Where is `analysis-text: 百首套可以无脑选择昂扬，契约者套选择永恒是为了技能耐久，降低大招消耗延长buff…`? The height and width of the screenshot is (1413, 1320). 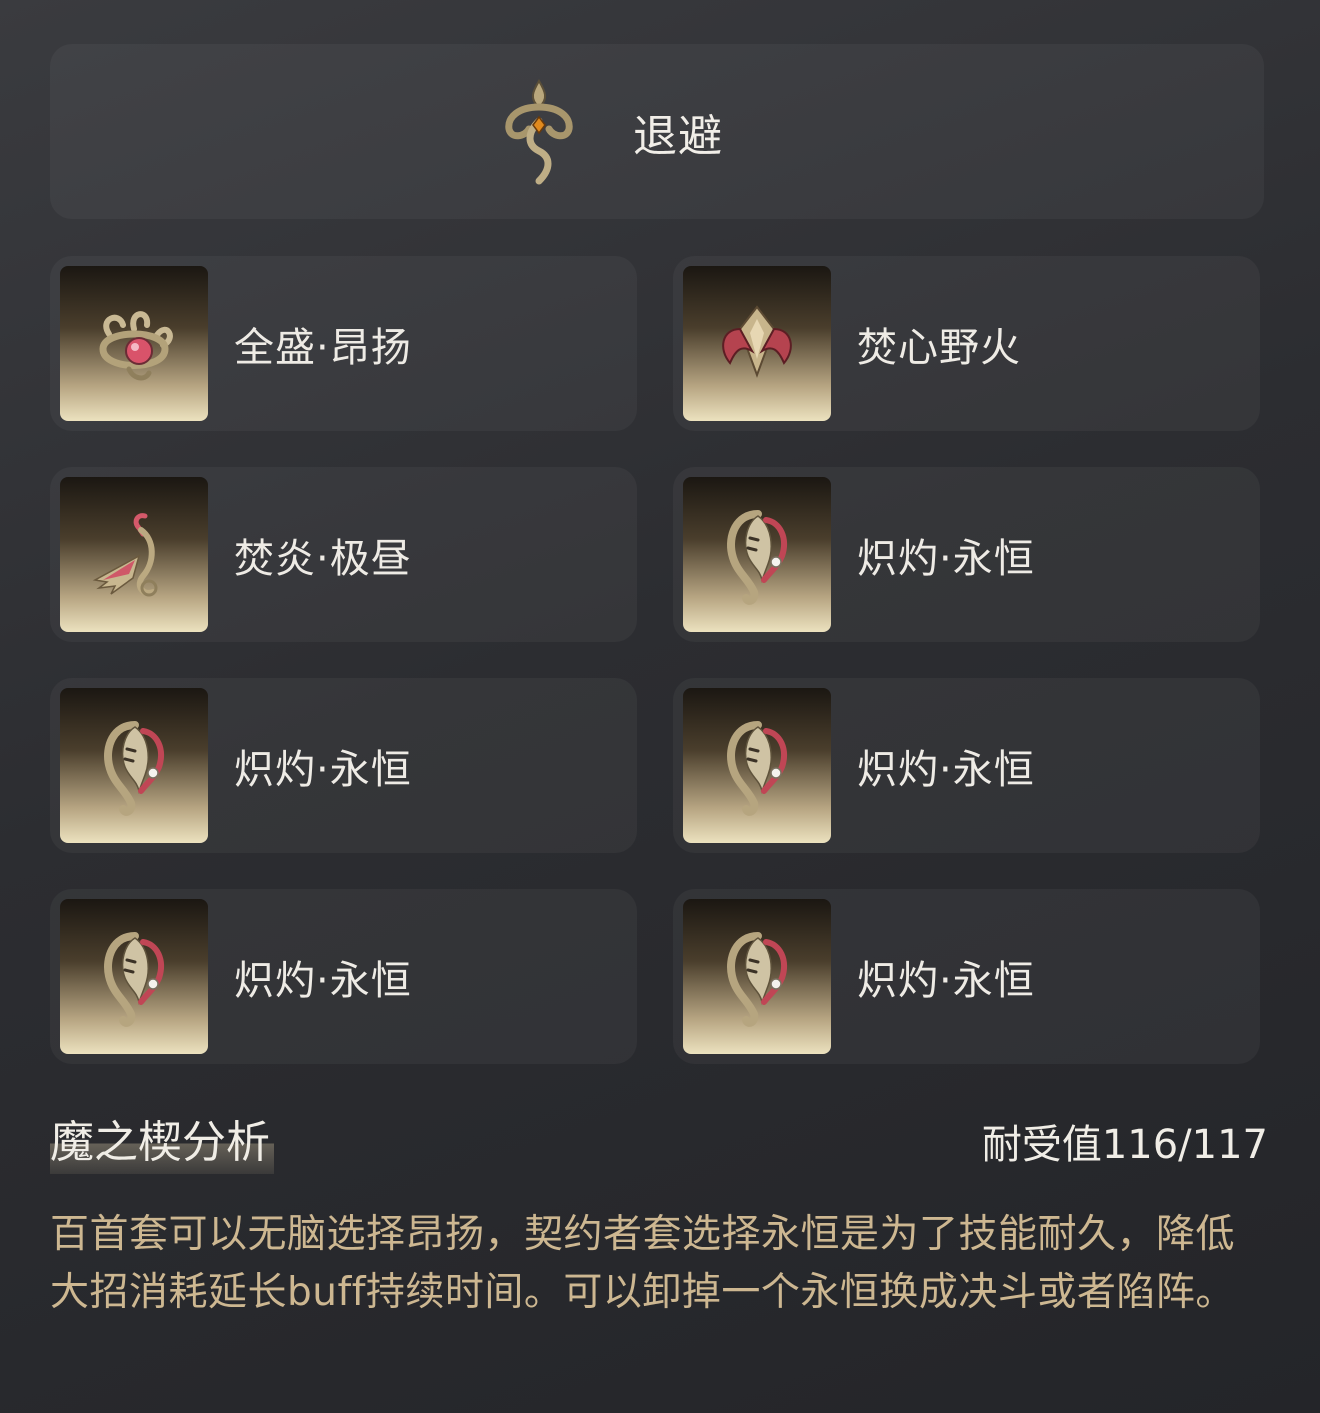 analysis-text: 百首套可以无脑选择昂扬，契约者套选择永恒是为了技能耐久，降低大招消耗延长buff… is located at coordinates (643, 1263).